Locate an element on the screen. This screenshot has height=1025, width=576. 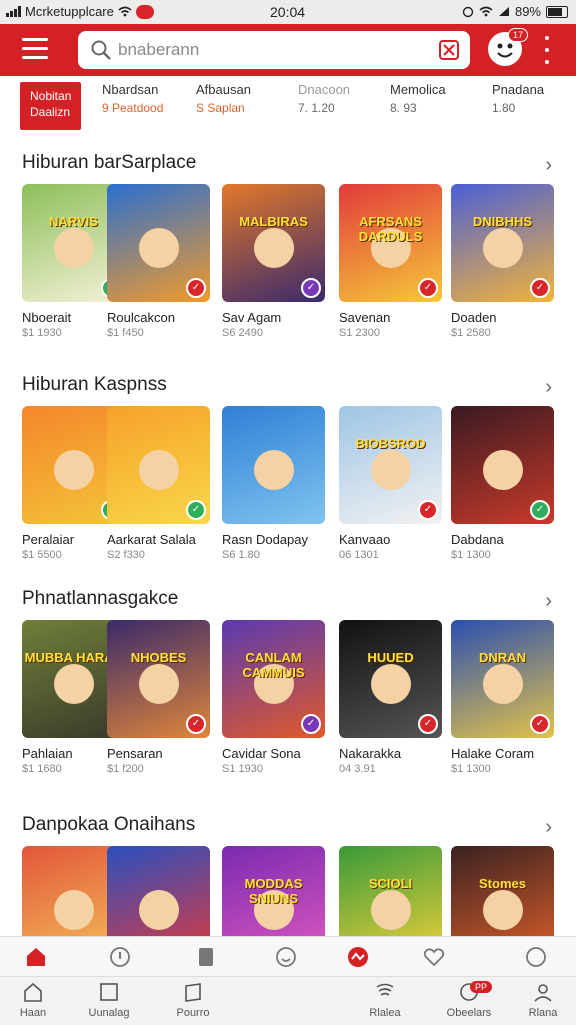
nav-item-feed: Rlalea is located at coordinates (385, 1000).